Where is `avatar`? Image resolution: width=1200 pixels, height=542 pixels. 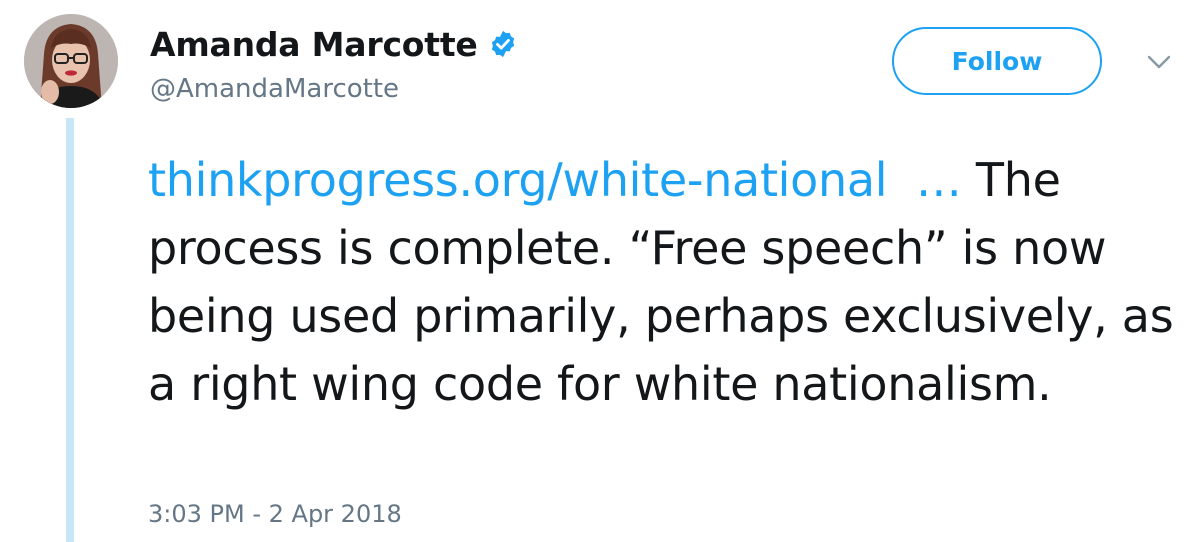
avatar is located at coordinates (71, 61).